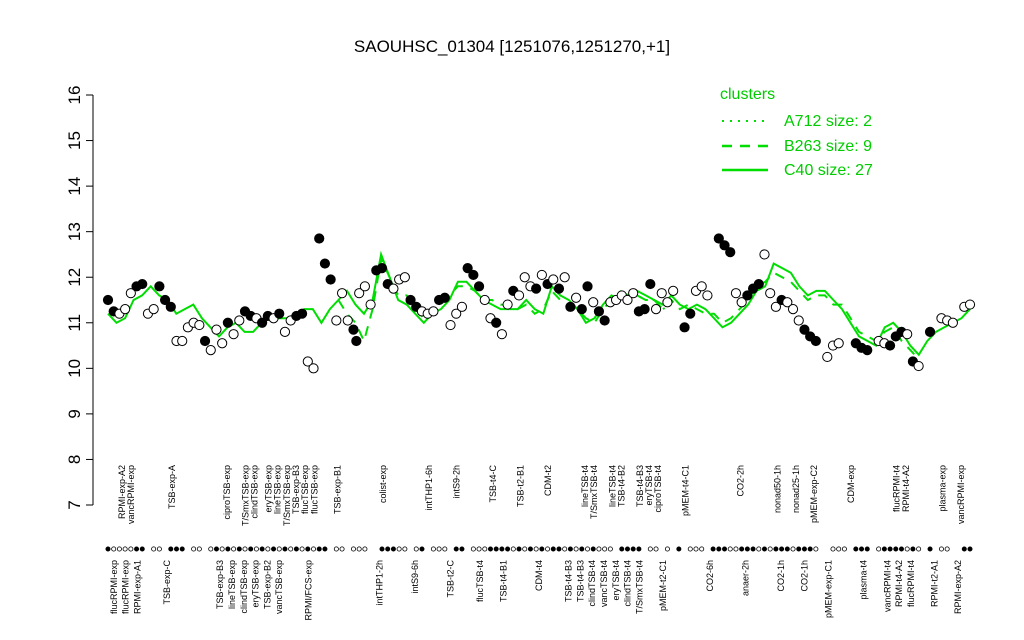 This screenshot has width=1024, height=640. What do you see at coordinates (74, 368) in the screenshot?
I see `y-tick-label: 10` at bounding box center [74, 368].